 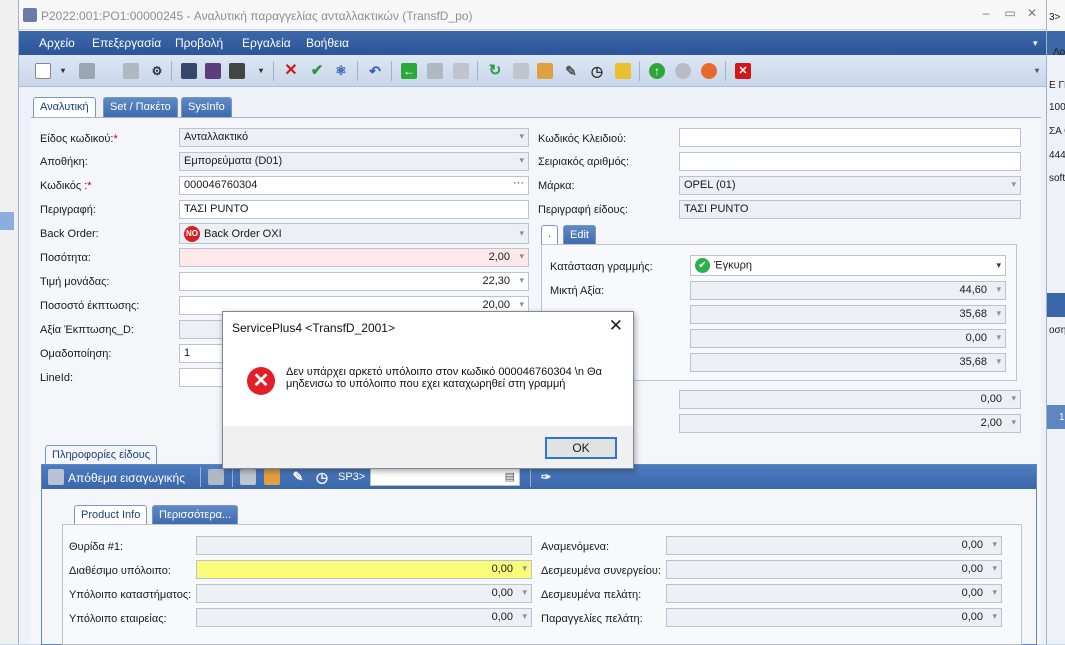 What do you see at coordinates (213, 71) in the screenshot?
I see `save-close-icon` at bounding box center [213, 71].